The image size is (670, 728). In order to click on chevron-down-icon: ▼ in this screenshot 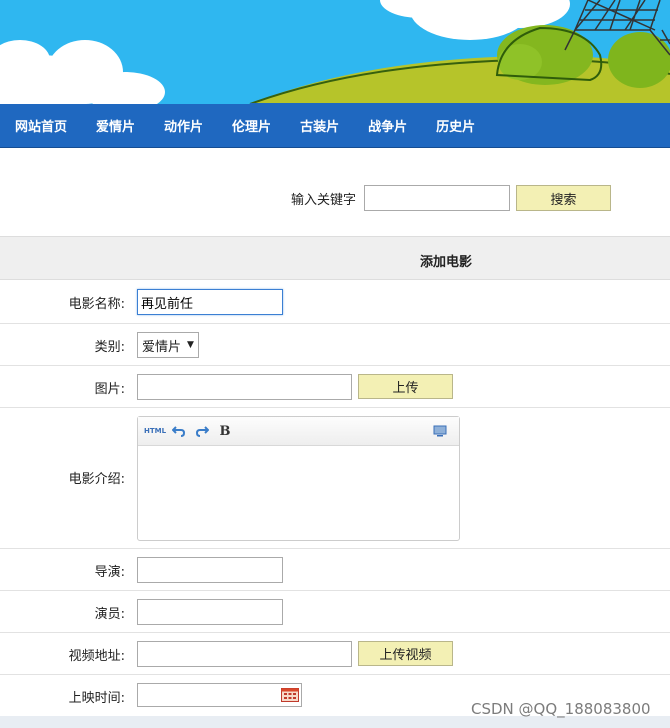, I will do `click(190, 345)`.